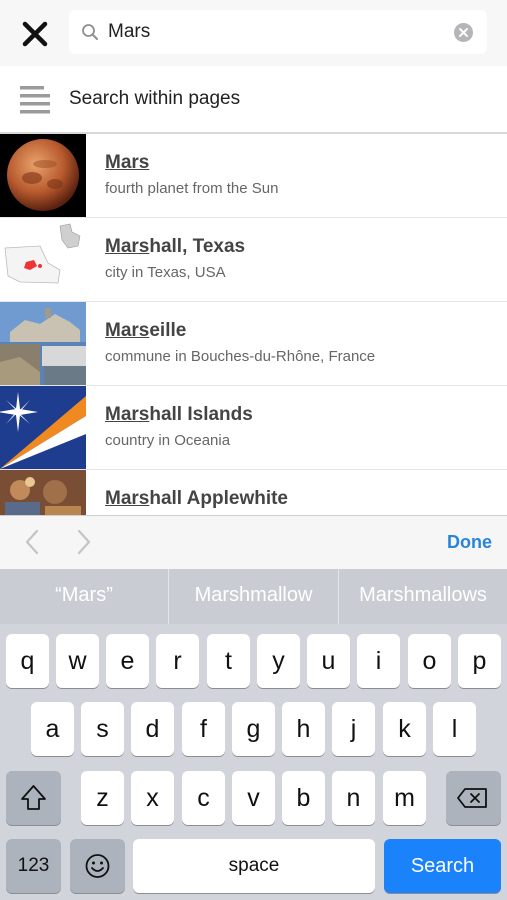 This screenshot has width=507, height=900. Describe the element at coordinates (84, 542) in the screenshot. I see `chevron-right-icon` at that location.